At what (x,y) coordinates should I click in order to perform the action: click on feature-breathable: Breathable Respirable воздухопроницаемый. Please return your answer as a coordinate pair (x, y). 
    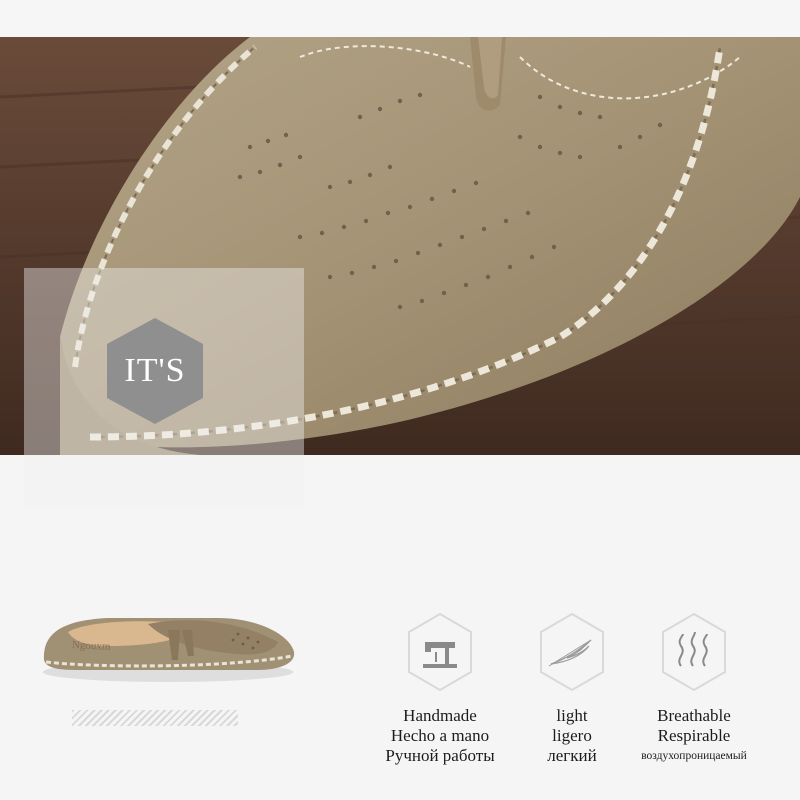
    Looking at the image, I should click on (694, 689).